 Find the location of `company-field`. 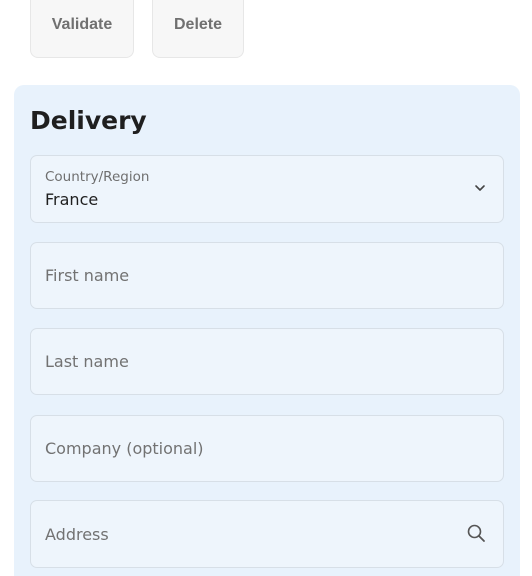

company-field is located at coordinates (267, 448).